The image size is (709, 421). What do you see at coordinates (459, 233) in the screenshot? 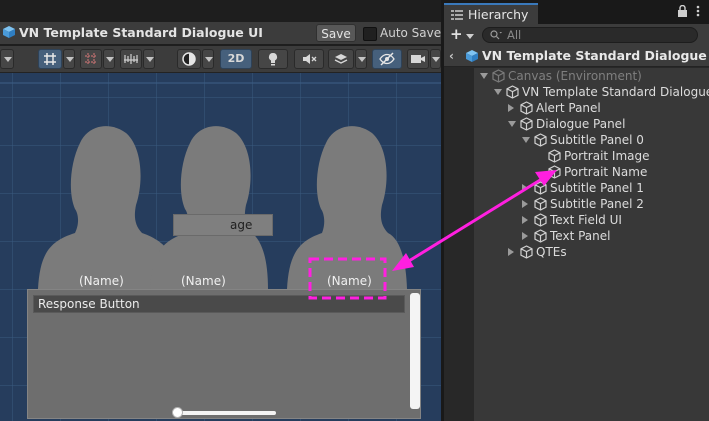
I see `hierarchy-gutter` at bounding box center [459, 233].